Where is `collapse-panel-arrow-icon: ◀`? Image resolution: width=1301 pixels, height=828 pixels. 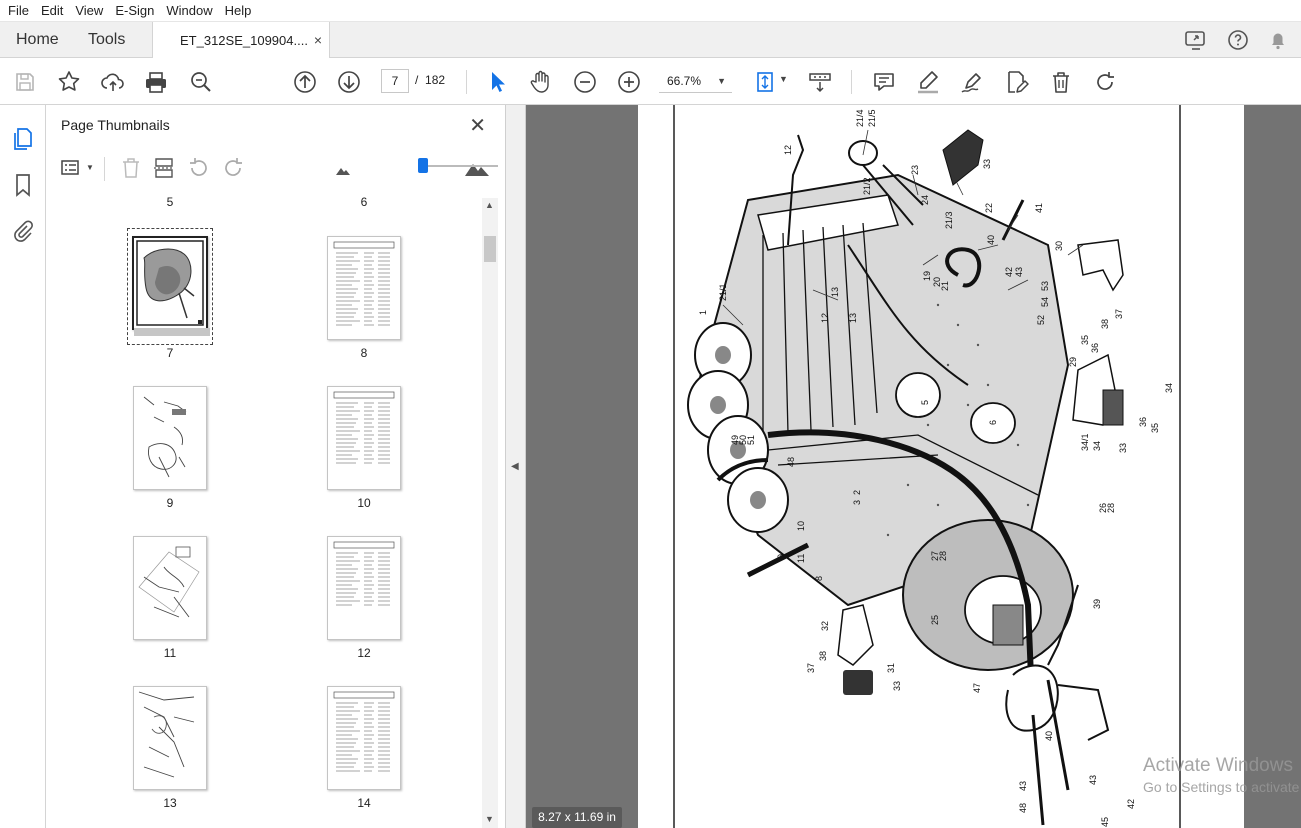
collapse-panel-arrow-icon: ◀ is located at coordinates (515, 466).